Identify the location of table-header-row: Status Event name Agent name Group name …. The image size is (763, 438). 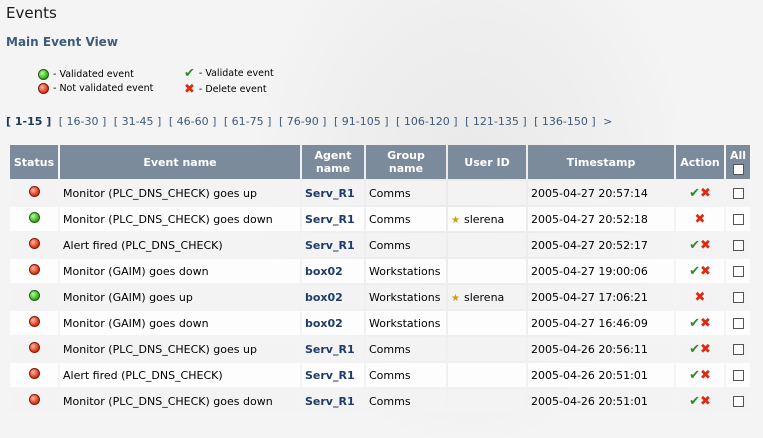
(380, 162).